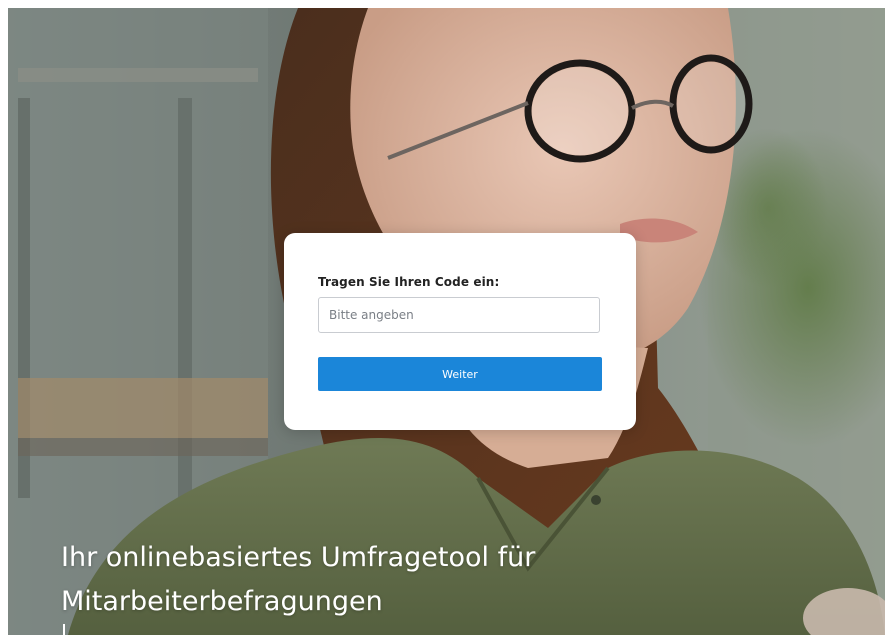 The height and width of the screenshot is (643, 893). I want to click on code-entry-card: Tragen Sie Ihren Code ein: Weiter, so click(460, 331).